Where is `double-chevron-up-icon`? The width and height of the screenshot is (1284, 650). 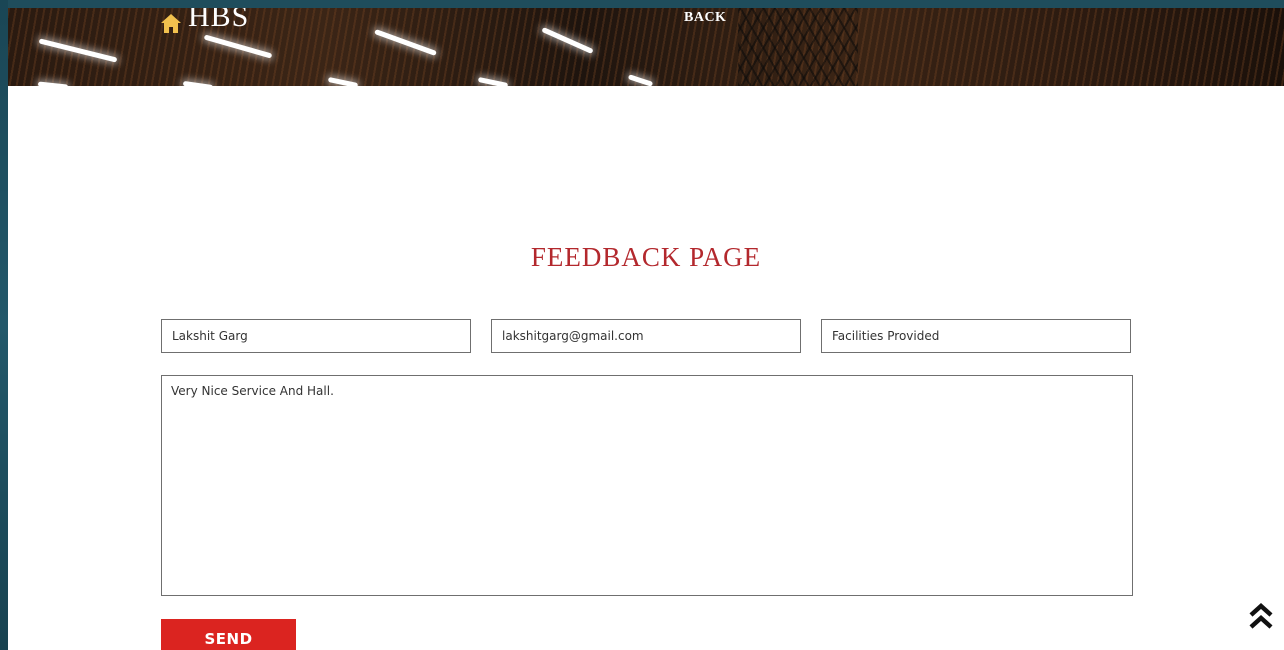 double-chevron-up-icon is located at coordinates (1261, 619).